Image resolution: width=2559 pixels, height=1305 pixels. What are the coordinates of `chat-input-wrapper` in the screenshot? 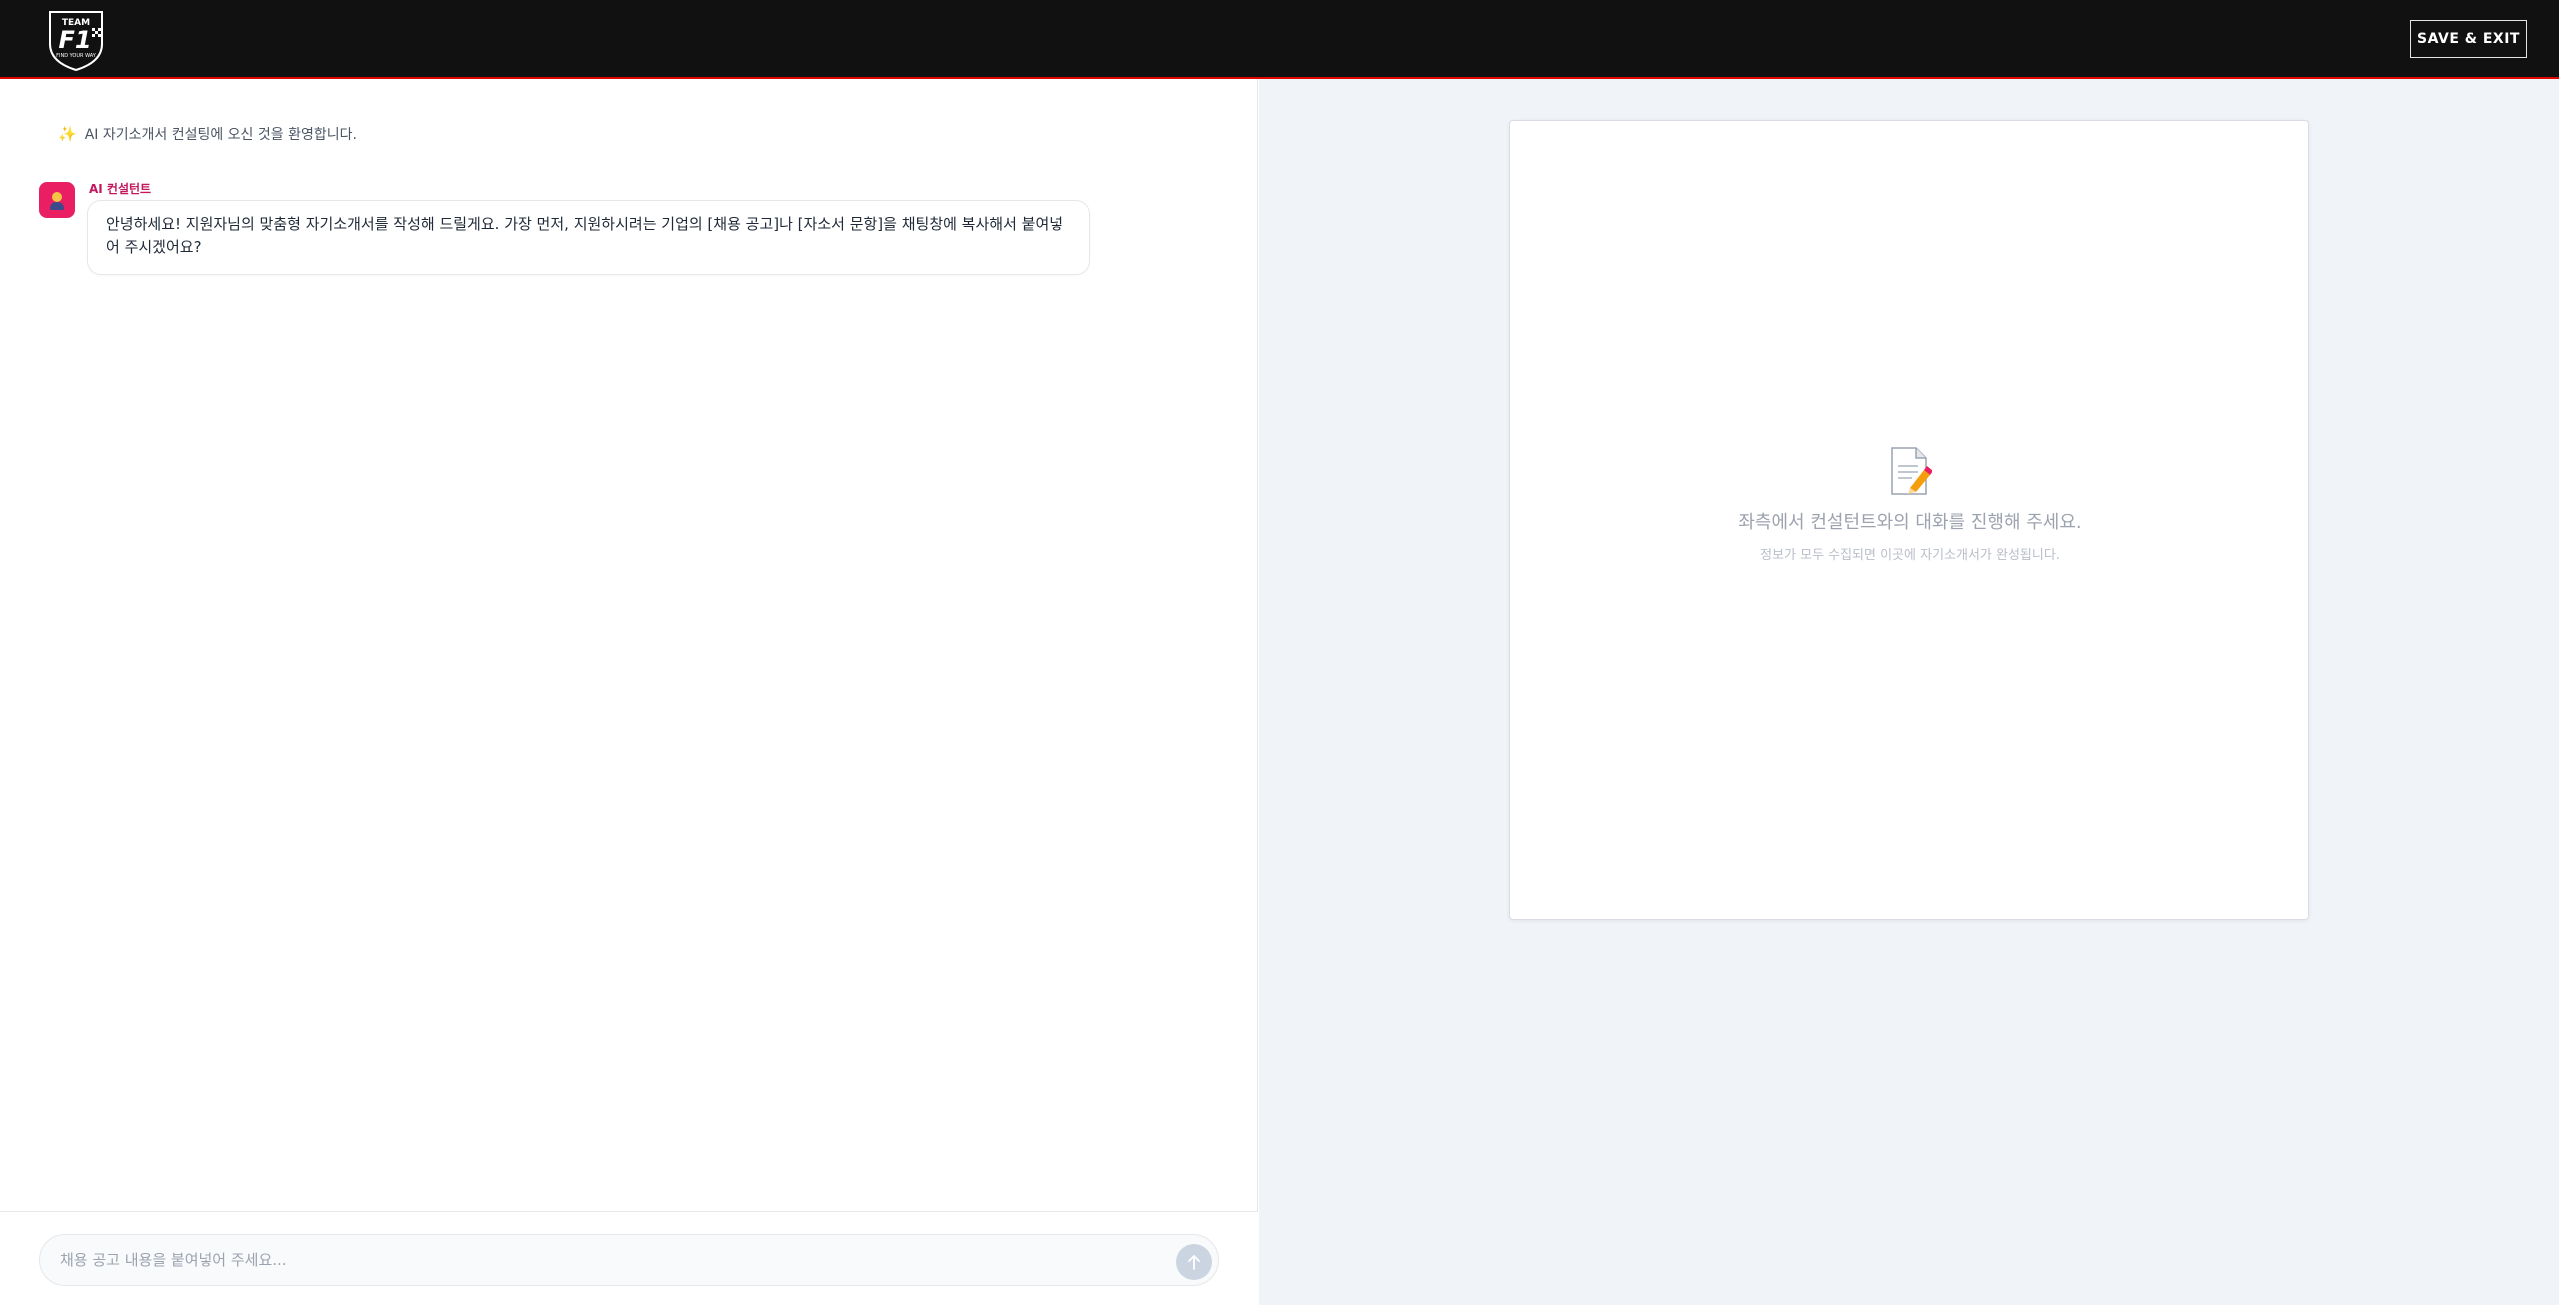 It's located at (629, 1260).